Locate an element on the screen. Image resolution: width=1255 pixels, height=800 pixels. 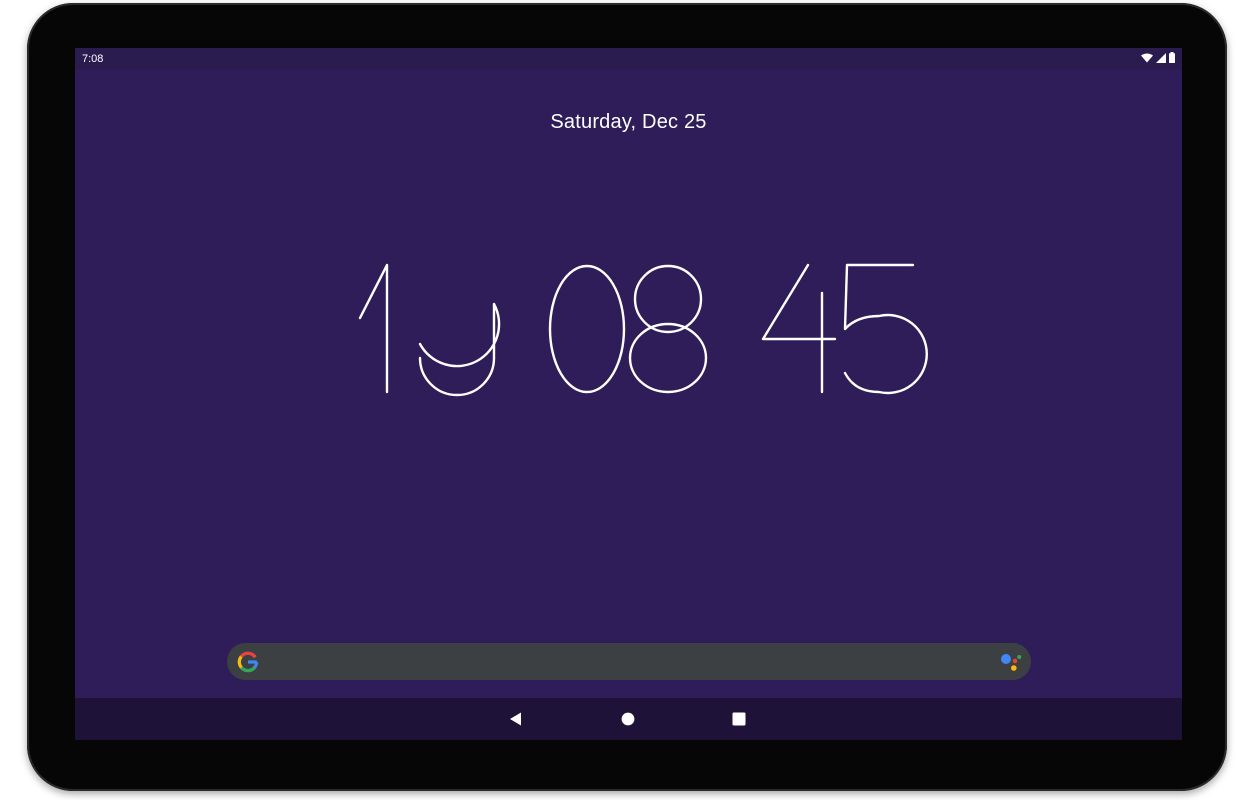
clock is located at coordinates (643, 330).